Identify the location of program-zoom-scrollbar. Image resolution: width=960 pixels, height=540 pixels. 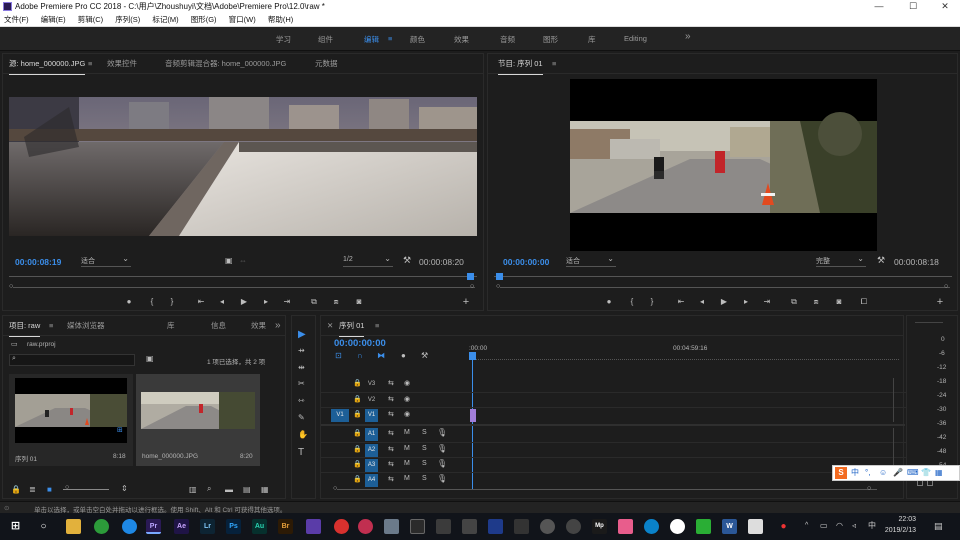
(725, 287).